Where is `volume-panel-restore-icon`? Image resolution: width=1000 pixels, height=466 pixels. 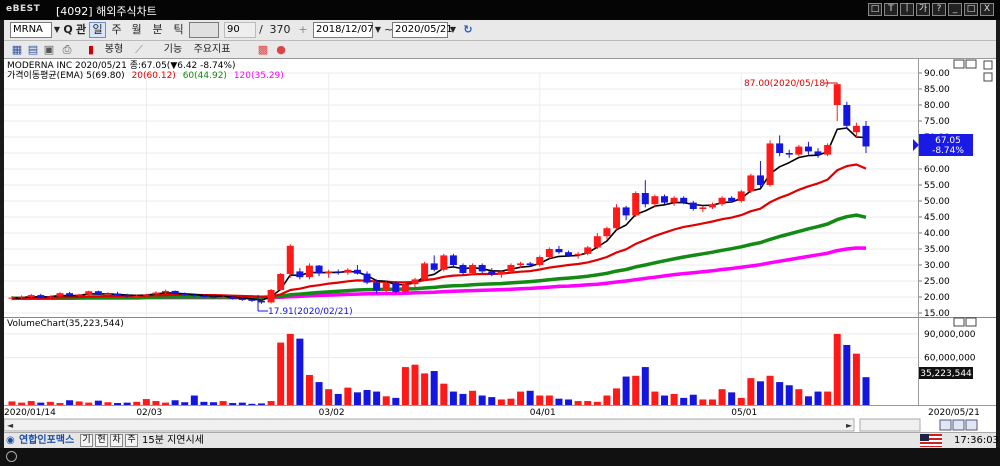
volume-panel-restore-icon is located at coordinates (959, 322).